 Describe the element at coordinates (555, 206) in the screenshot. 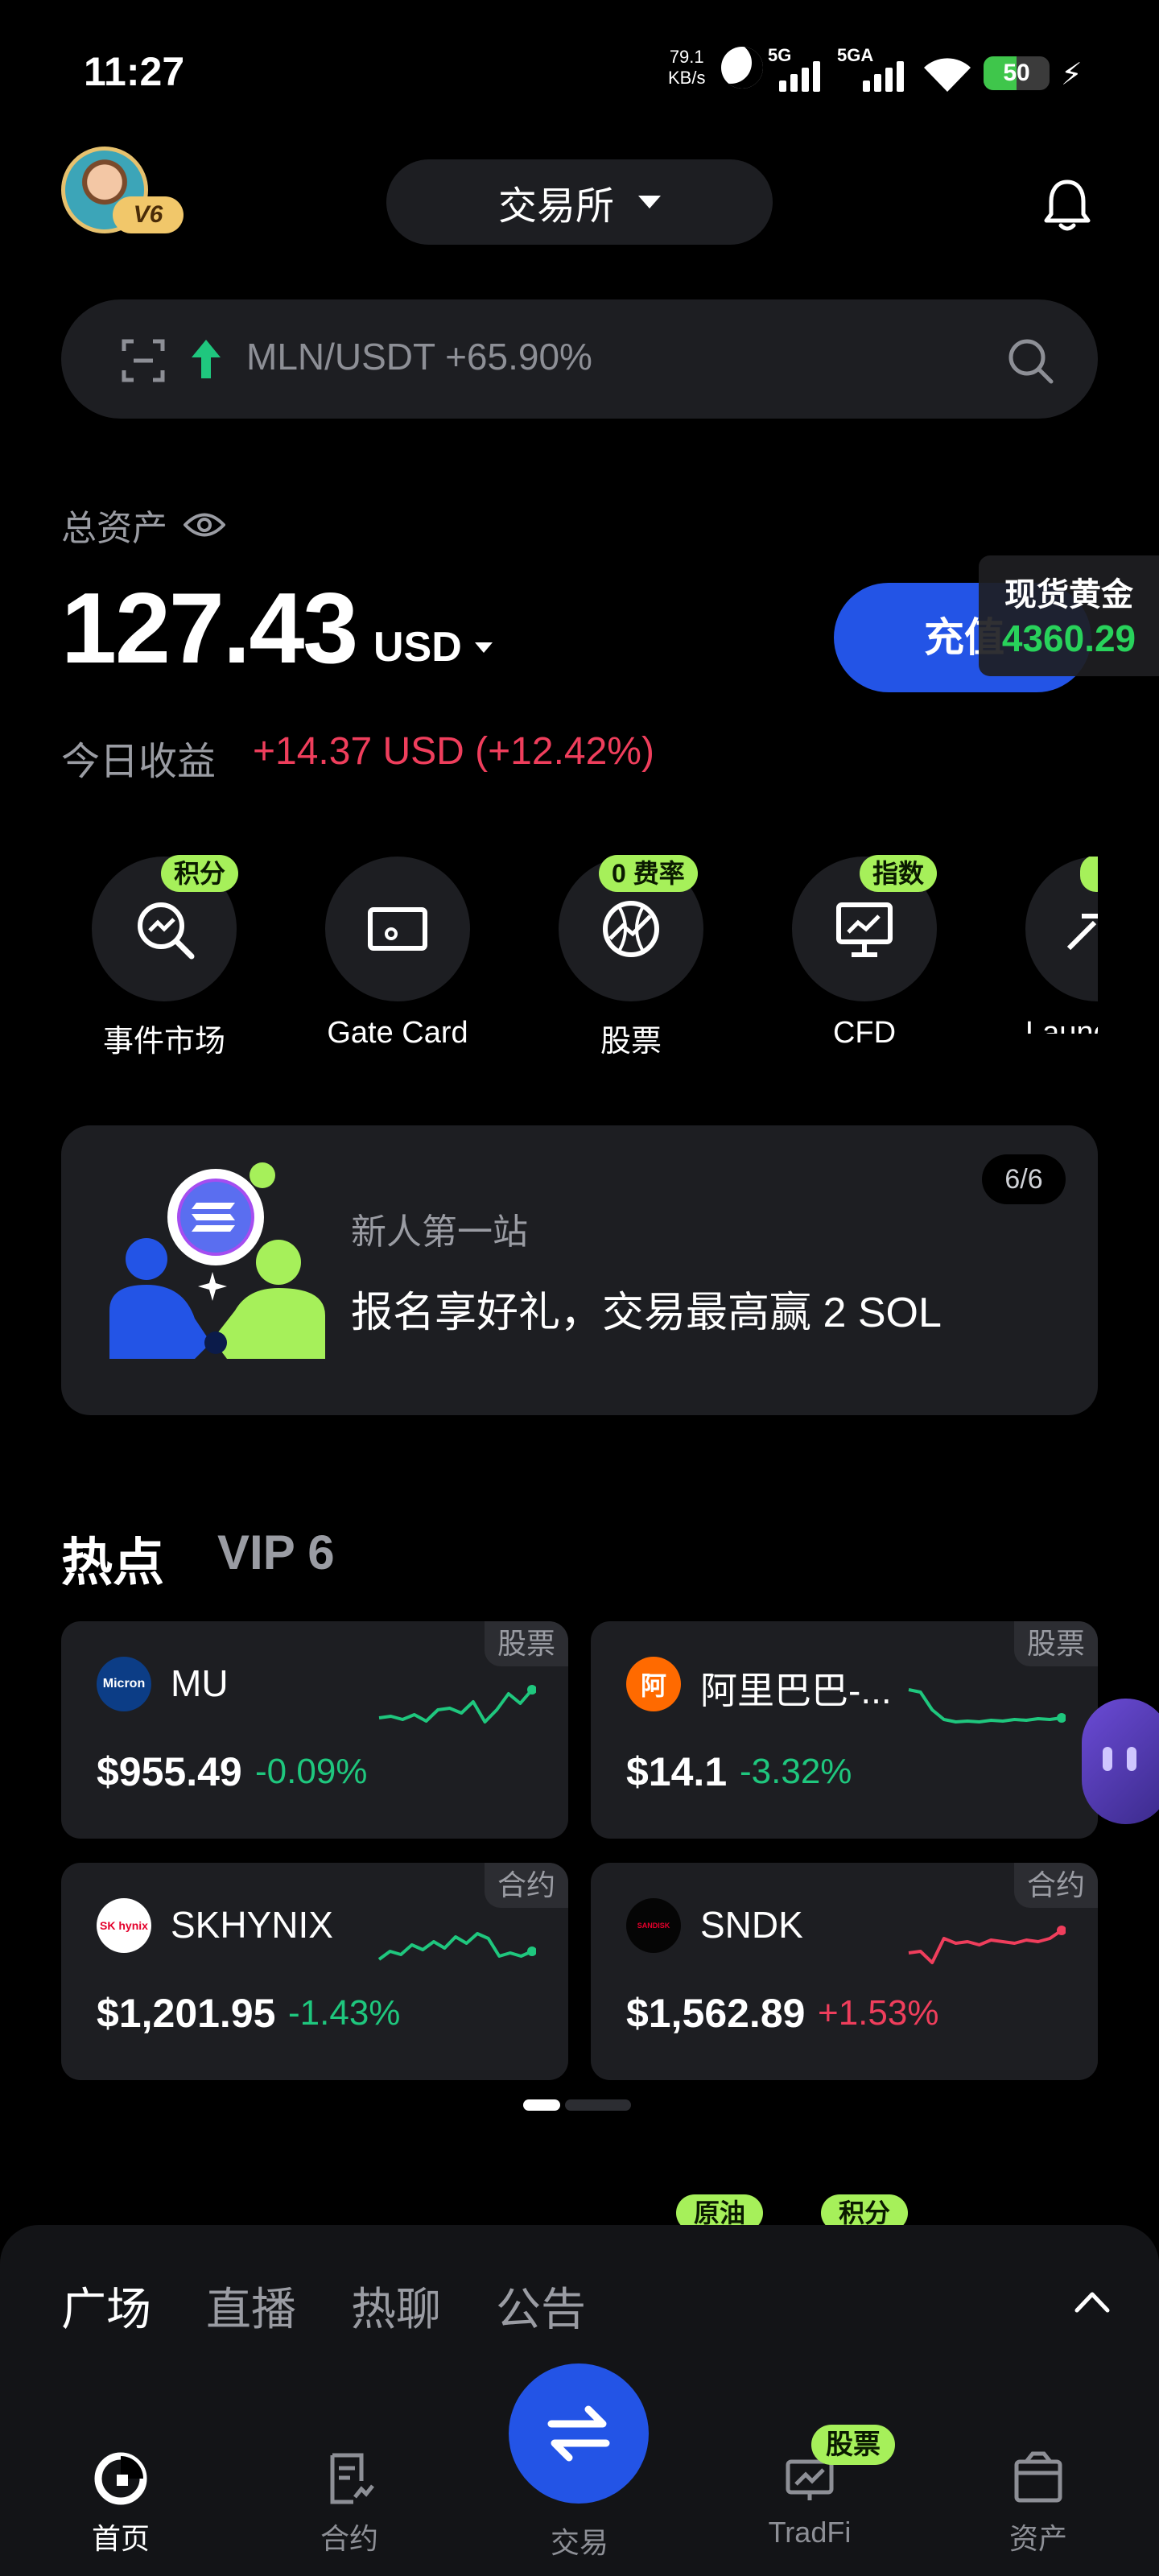

I see `exchange-label: 交易所` at that location.